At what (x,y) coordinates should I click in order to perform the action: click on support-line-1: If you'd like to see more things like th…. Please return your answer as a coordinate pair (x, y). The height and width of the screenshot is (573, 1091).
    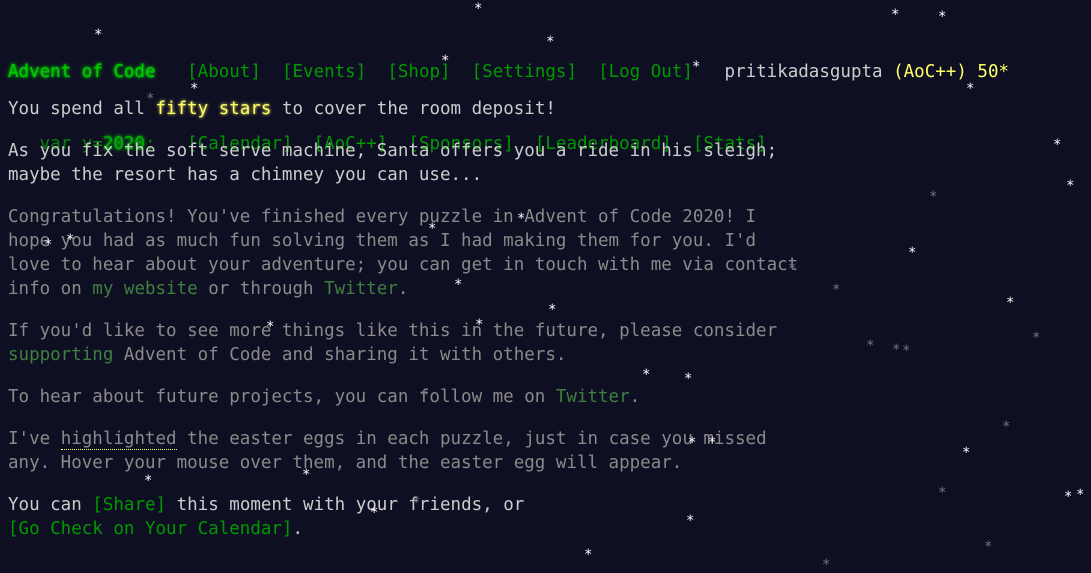
    Looking at the image, I should click on (393, 331).